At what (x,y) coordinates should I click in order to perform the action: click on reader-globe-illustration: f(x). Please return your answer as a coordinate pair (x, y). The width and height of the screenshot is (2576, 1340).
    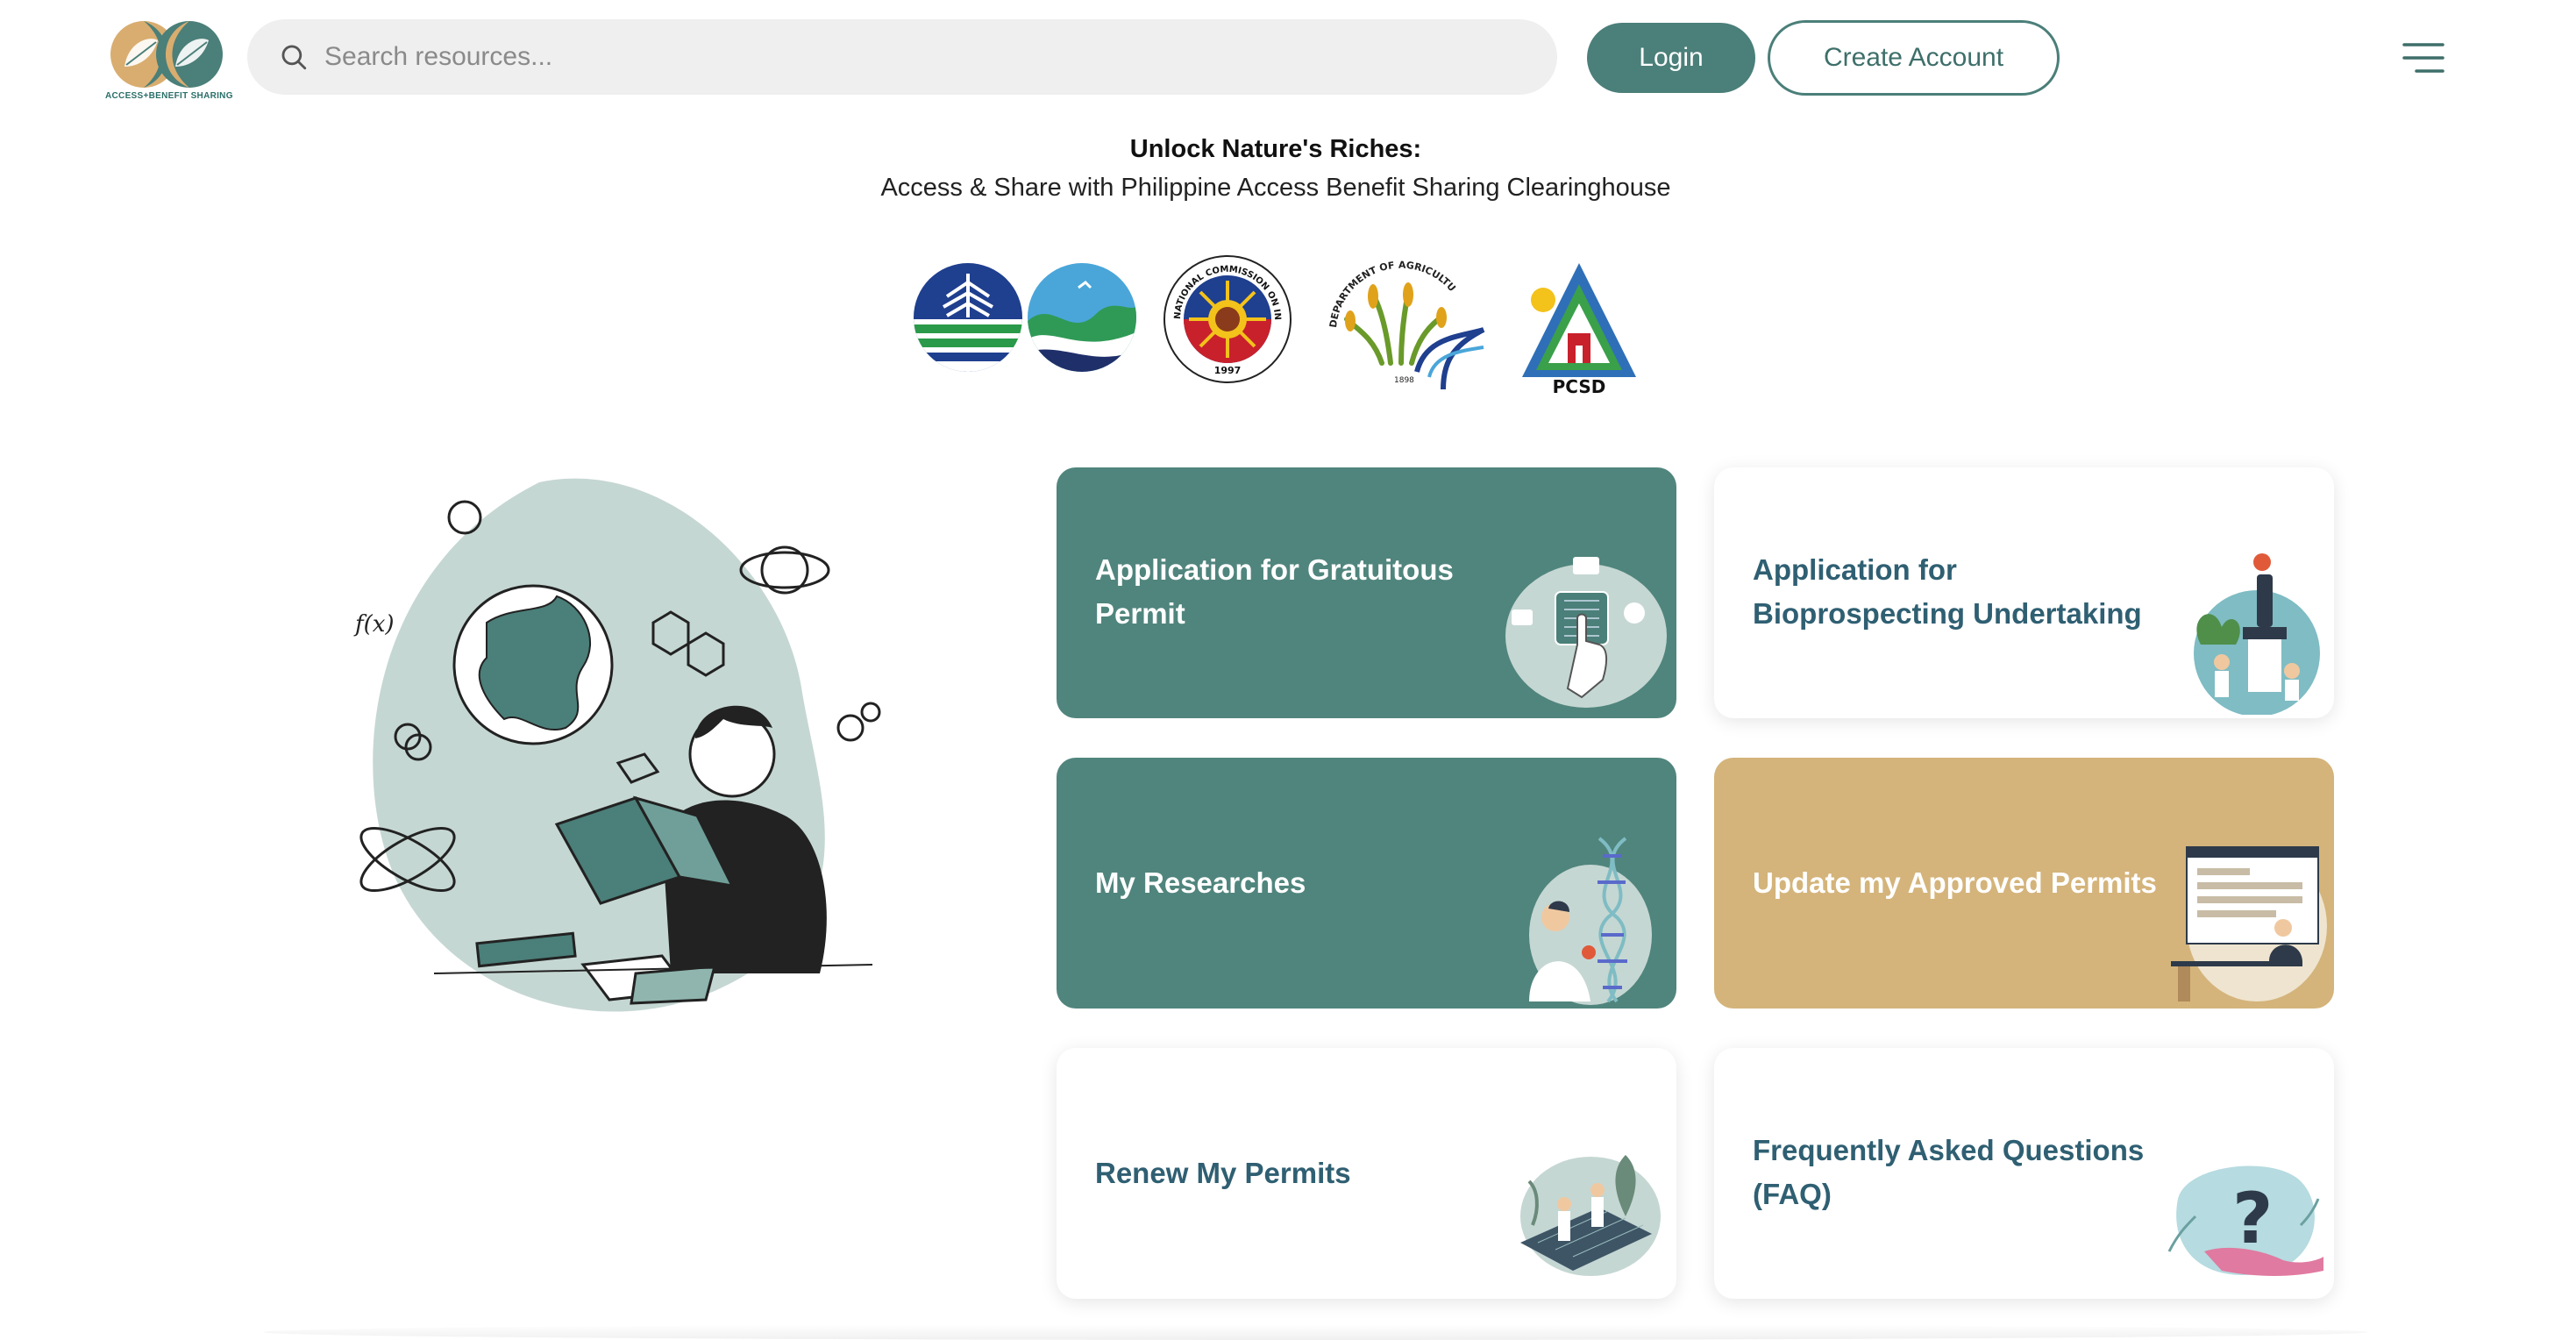
    Looking at the image, I should click on (617, 745).